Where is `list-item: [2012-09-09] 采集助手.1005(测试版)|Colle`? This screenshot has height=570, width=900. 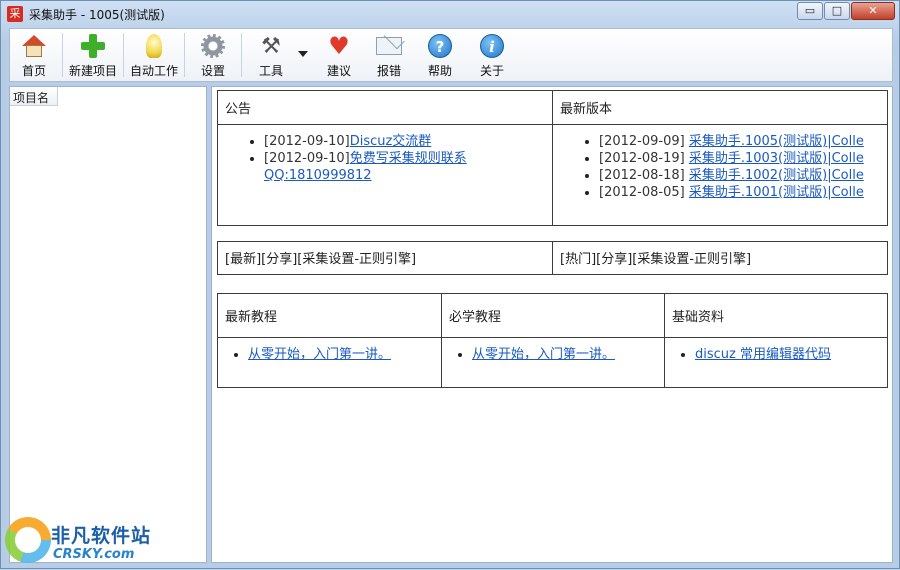 list-item: [2012-09-09] 采集助手.1005(测试版)|Colle is located at coordinates (743, 141).